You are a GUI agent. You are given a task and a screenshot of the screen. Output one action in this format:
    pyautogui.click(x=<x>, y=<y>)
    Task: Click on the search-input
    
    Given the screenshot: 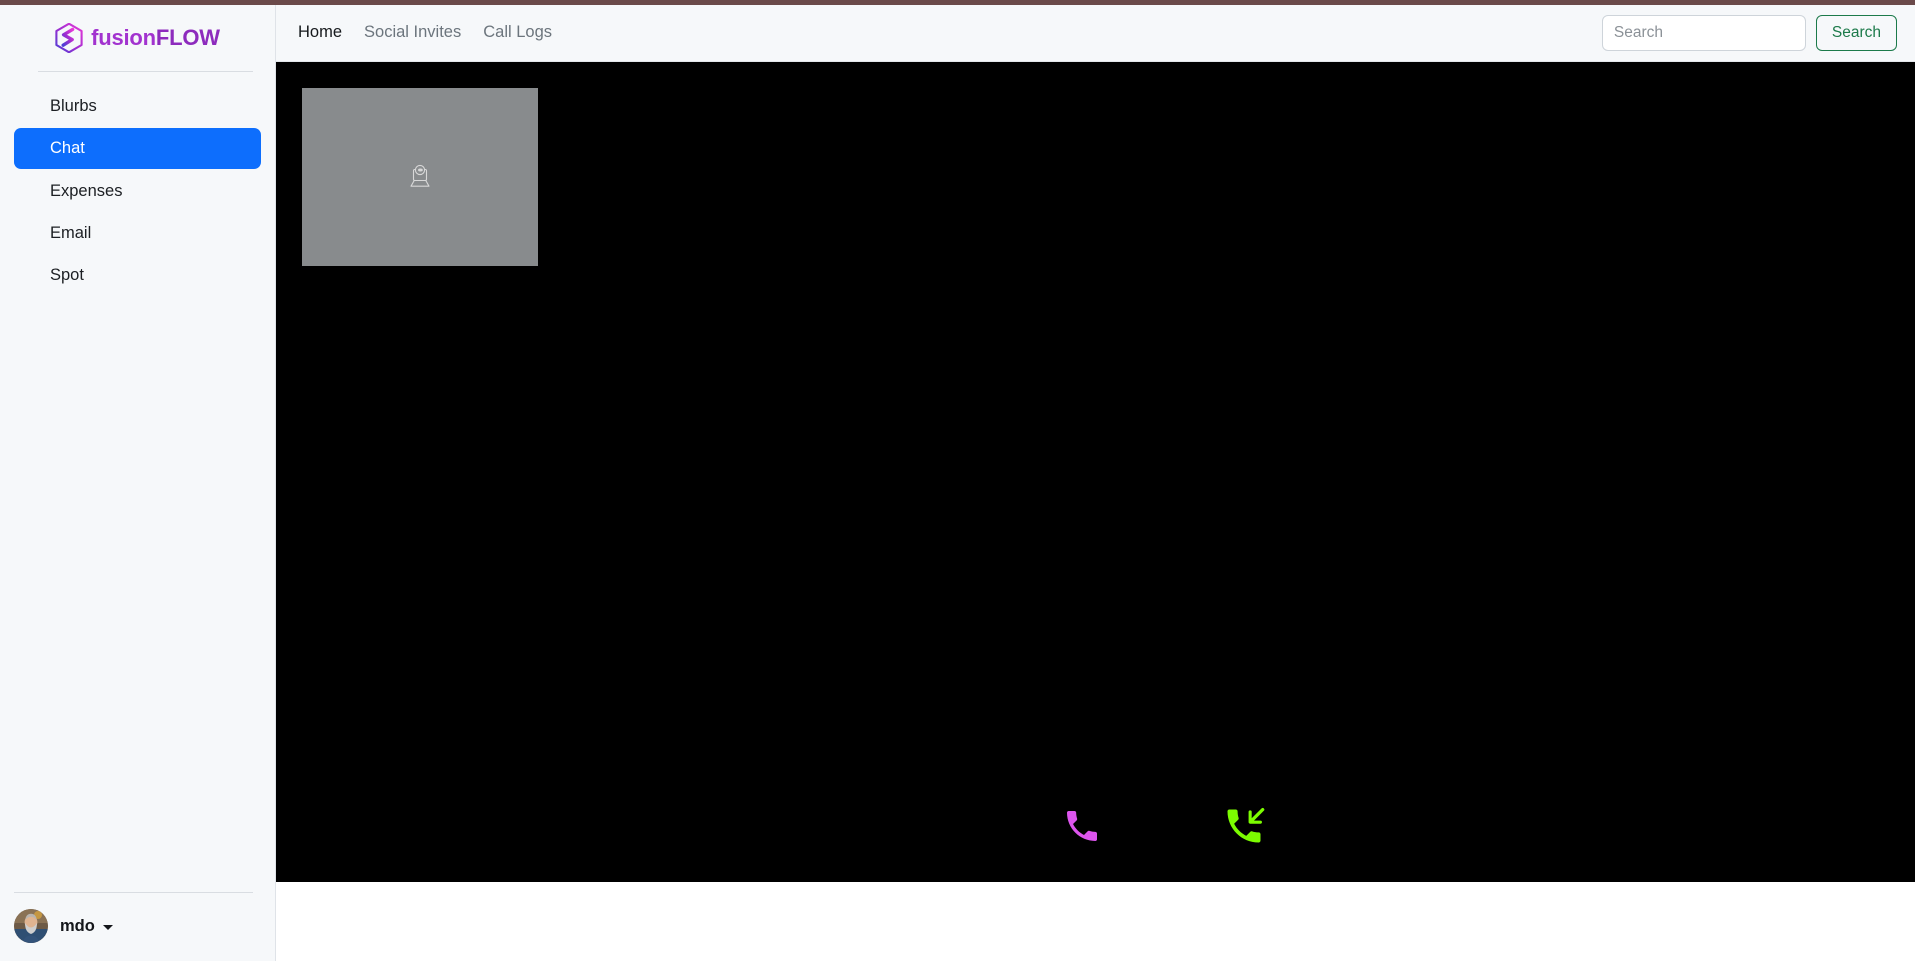 What is the action you would take?
    pyautogui.click(x=1703, y=33)
    